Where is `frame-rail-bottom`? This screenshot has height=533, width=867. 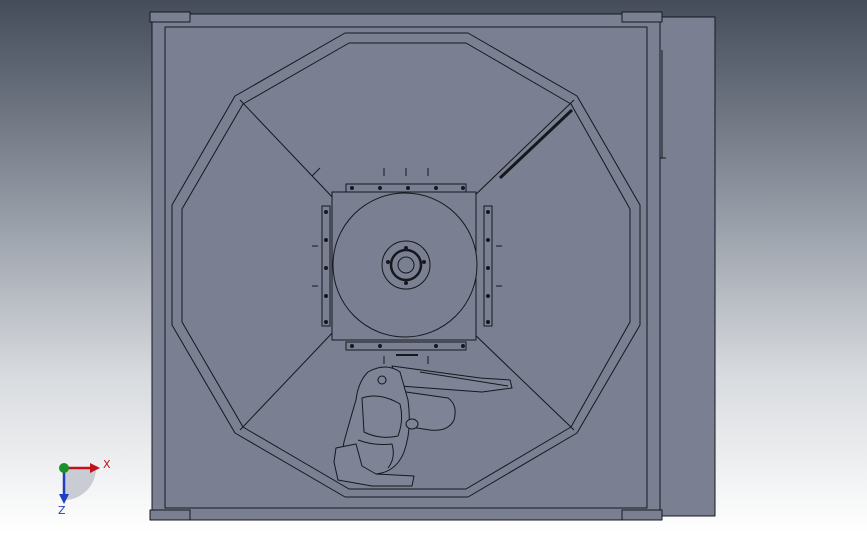 frame-rail-bottom is located at coordinates (406, 346).